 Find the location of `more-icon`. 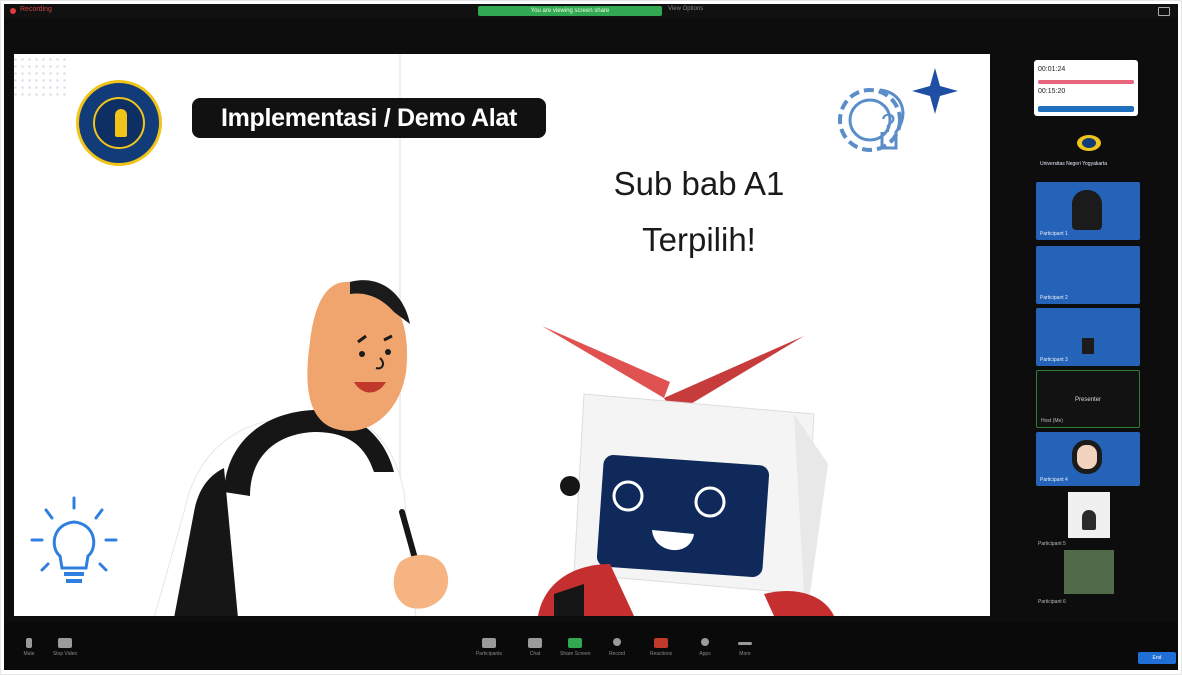

more-icon is located at coordinates (745, 643).